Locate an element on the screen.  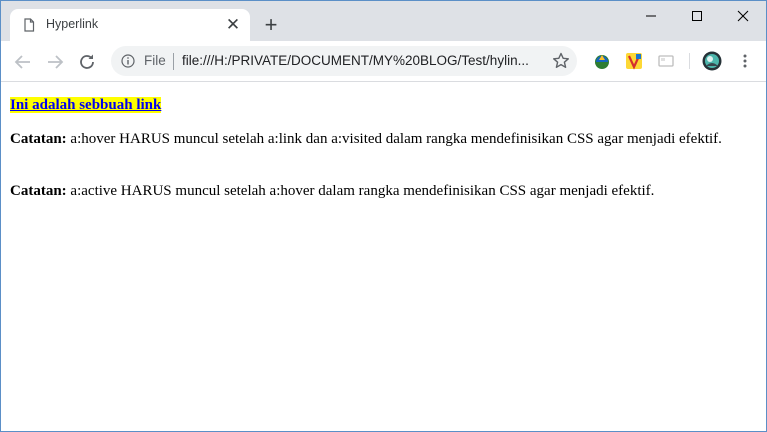
tab-hyperlink: Hyperlink ✕ is located at coordinates (130, 25).